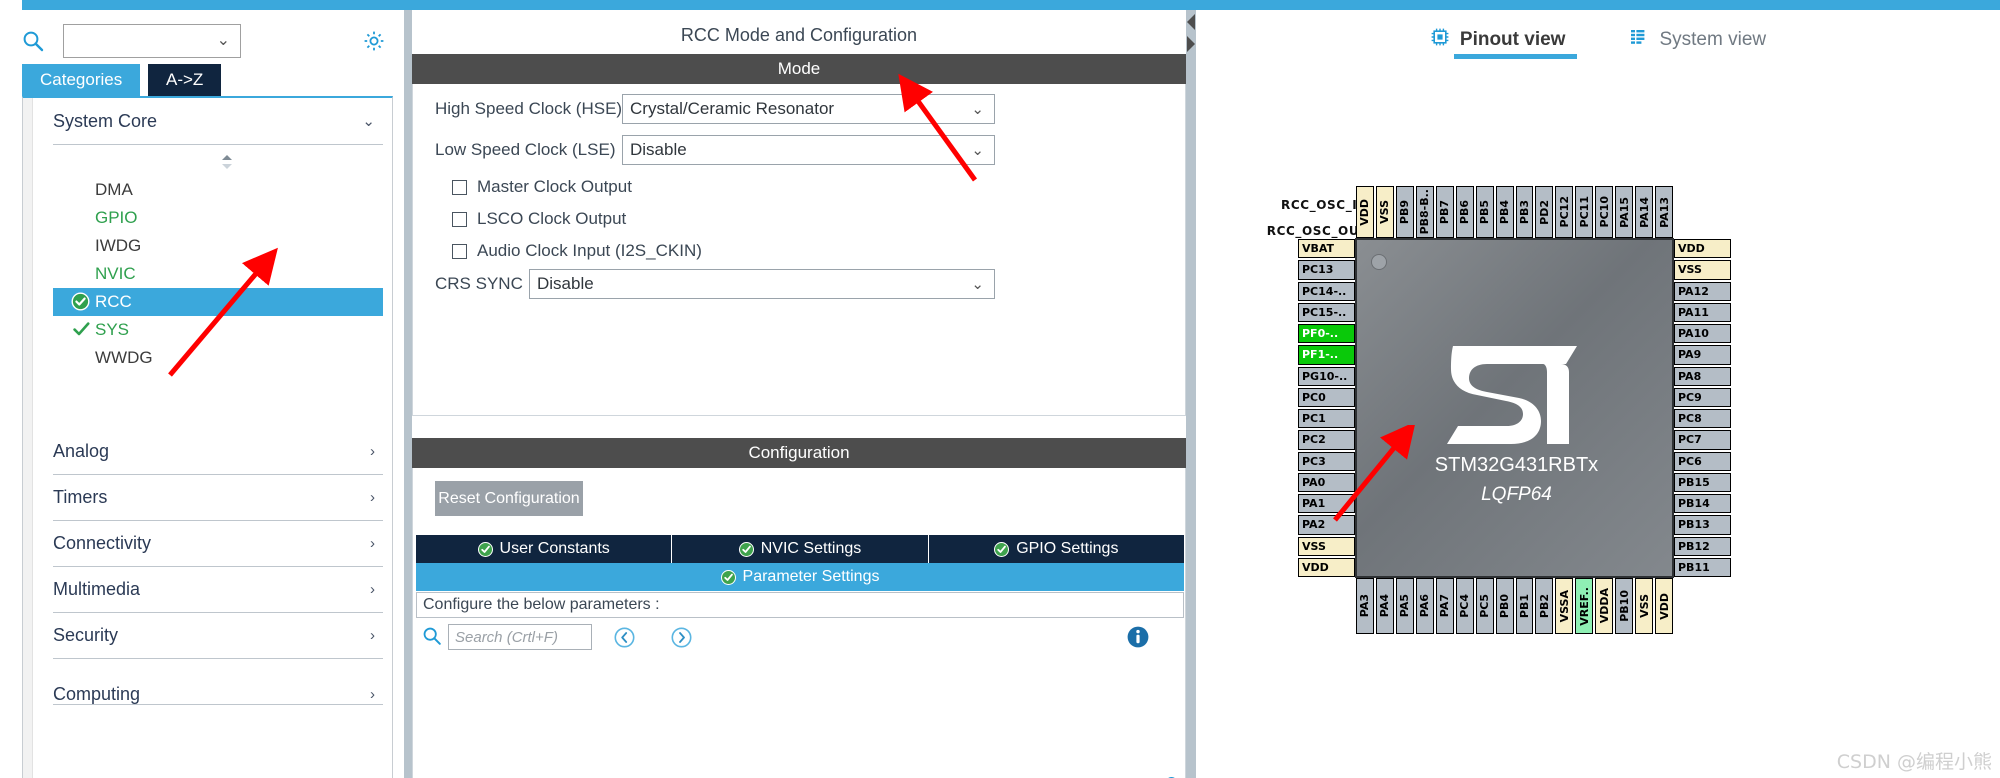  Describe the element at coordinates (1702, 291) in the screenshot. I see `pin-right-pa12: PA12` at that location.